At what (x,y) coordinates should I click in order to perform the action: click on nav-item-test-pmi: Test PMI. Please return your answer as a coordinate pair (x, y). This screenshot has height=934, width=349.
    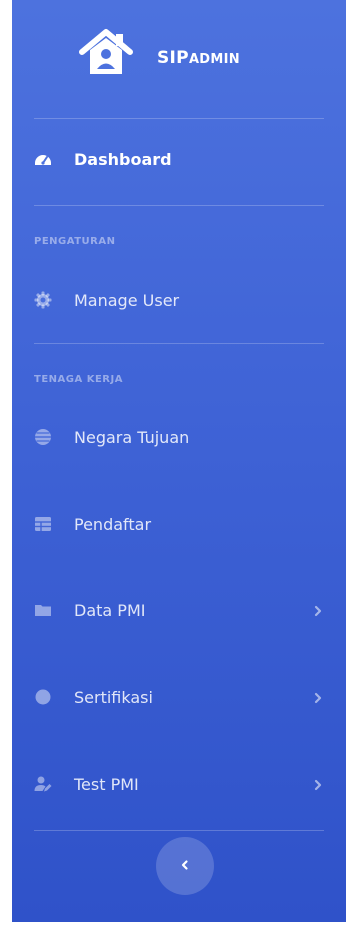
    Looking at the image, I should click on (179, 784).